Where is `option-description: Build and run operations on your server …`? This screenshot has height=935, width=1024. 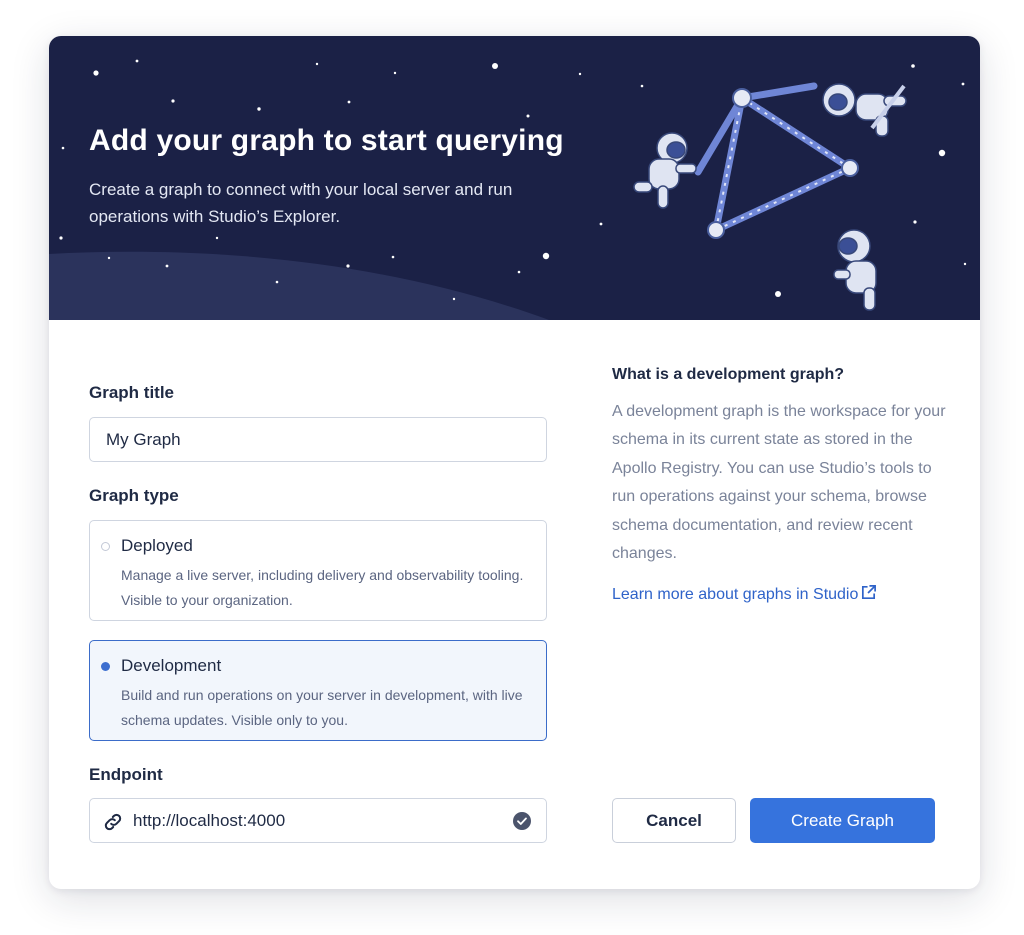
option-description: Build and run operations on your server … is located at coordinates (322, 707).